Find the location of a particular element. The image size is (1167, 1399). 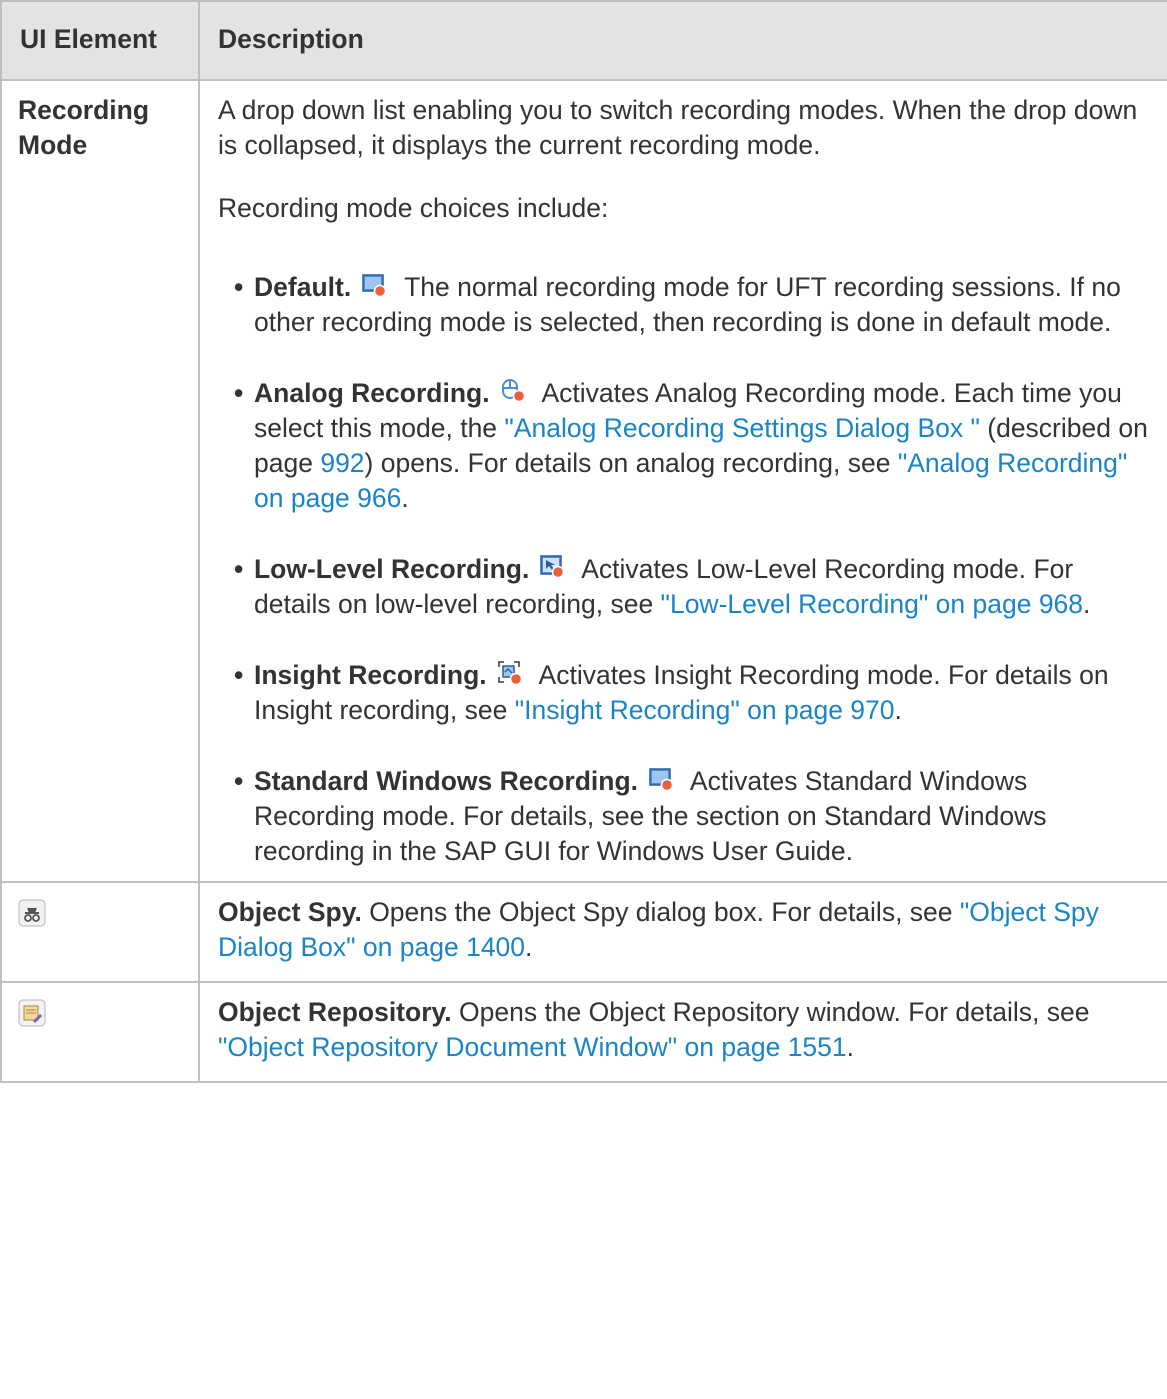

mode-name: Analog Recording. is located at coordinates (372, 393).